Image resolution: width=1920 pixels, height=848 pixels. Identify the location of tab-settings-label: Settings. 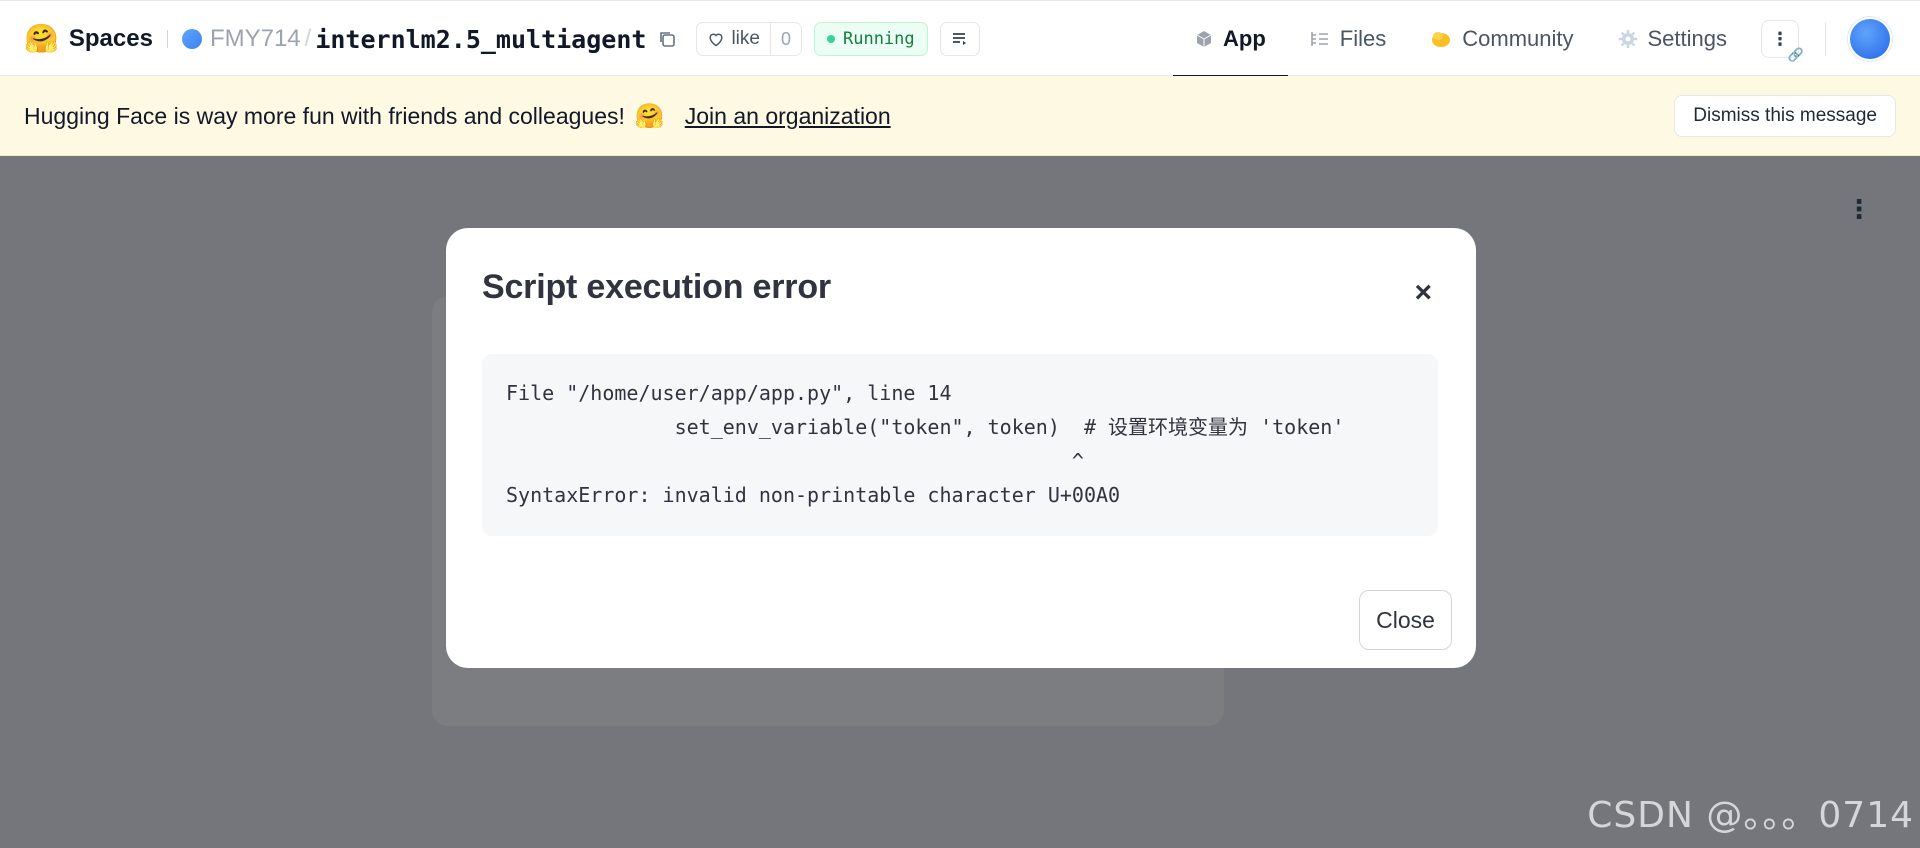
(1687, 38).